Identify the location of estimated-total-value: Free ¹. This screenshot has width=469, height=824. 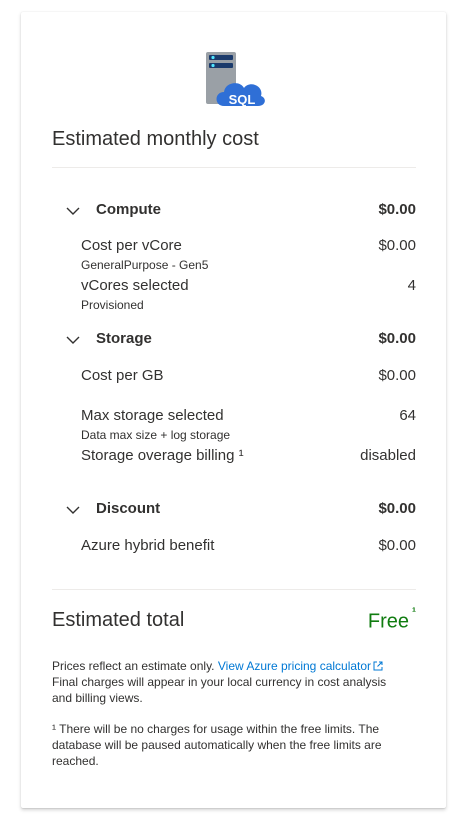
(391, 619).